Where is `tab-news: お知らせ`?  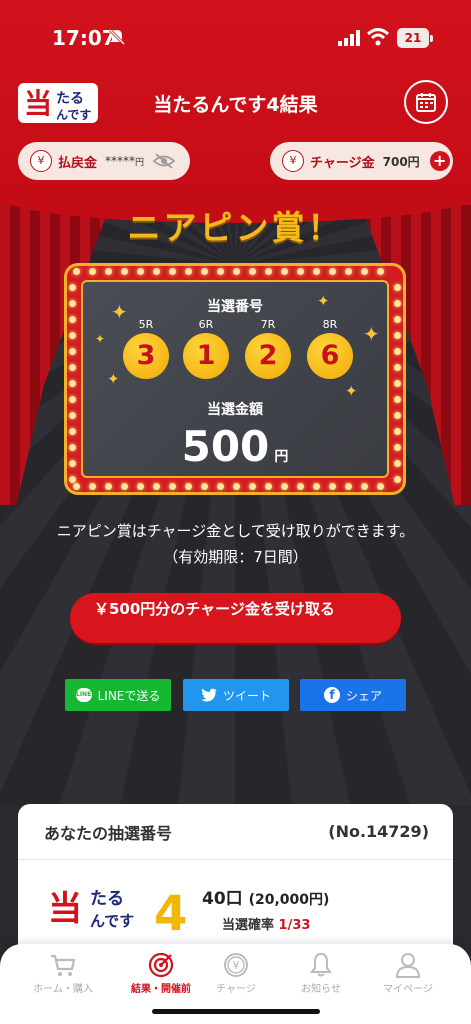
tab-news: お知らせ is located at coordinates (321, 973).